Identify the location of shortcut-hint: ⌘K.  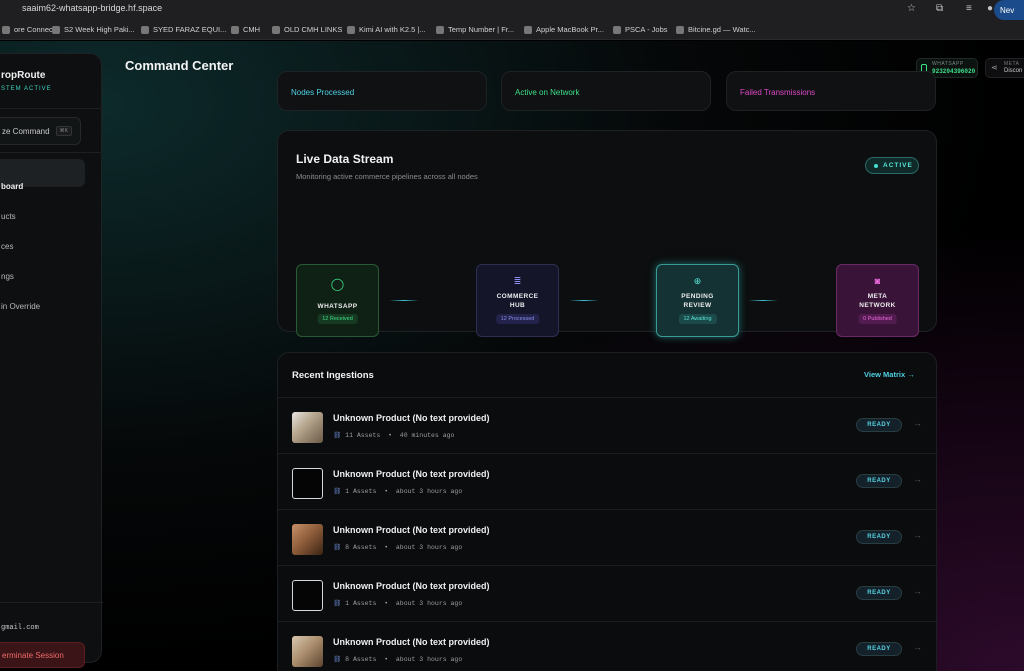
(63, 131).